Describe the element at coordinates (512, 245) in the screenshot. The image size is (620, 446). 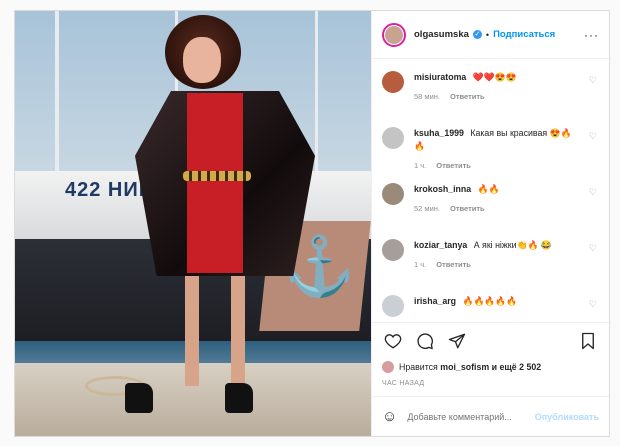
I see `comment-text: А які ніжки👏🔥 😂` at that location.